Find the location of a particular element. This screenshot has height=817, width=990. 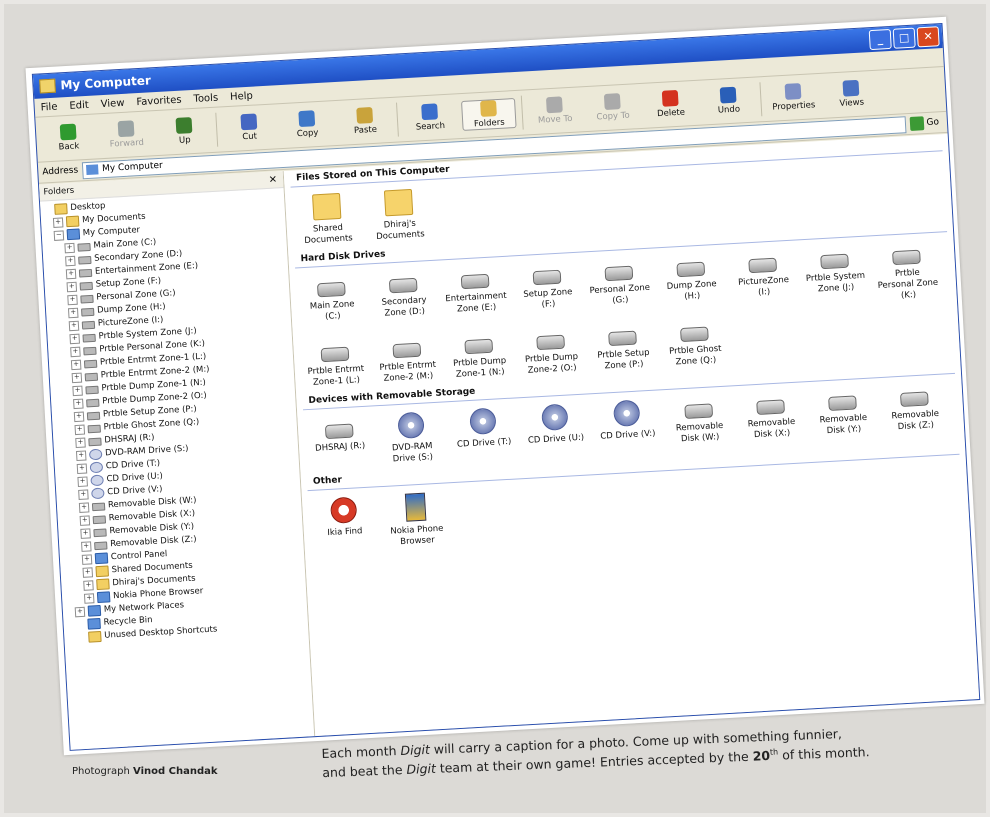

desktop-item: Prtble Entrmt Zone-2 (M:) is located at coordinates (407, 359).